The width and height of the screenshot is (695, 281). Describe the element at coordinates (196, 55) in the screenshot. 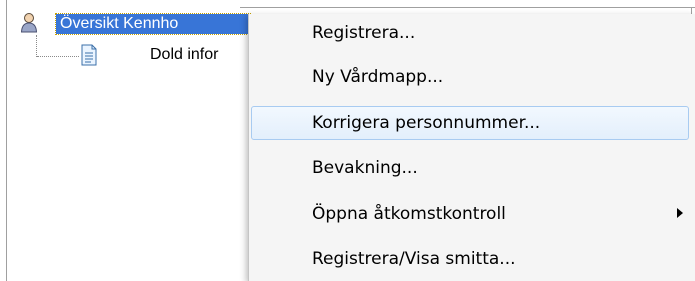

I see `tree-item-child-label: Dold infor` at that location.